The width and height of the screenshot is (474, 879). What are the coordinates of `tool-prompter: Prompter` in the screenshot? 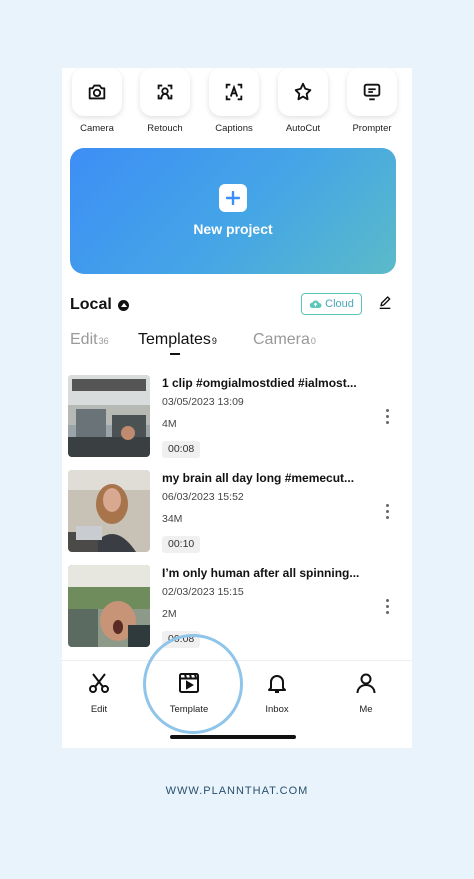 It's located at (371, 105).